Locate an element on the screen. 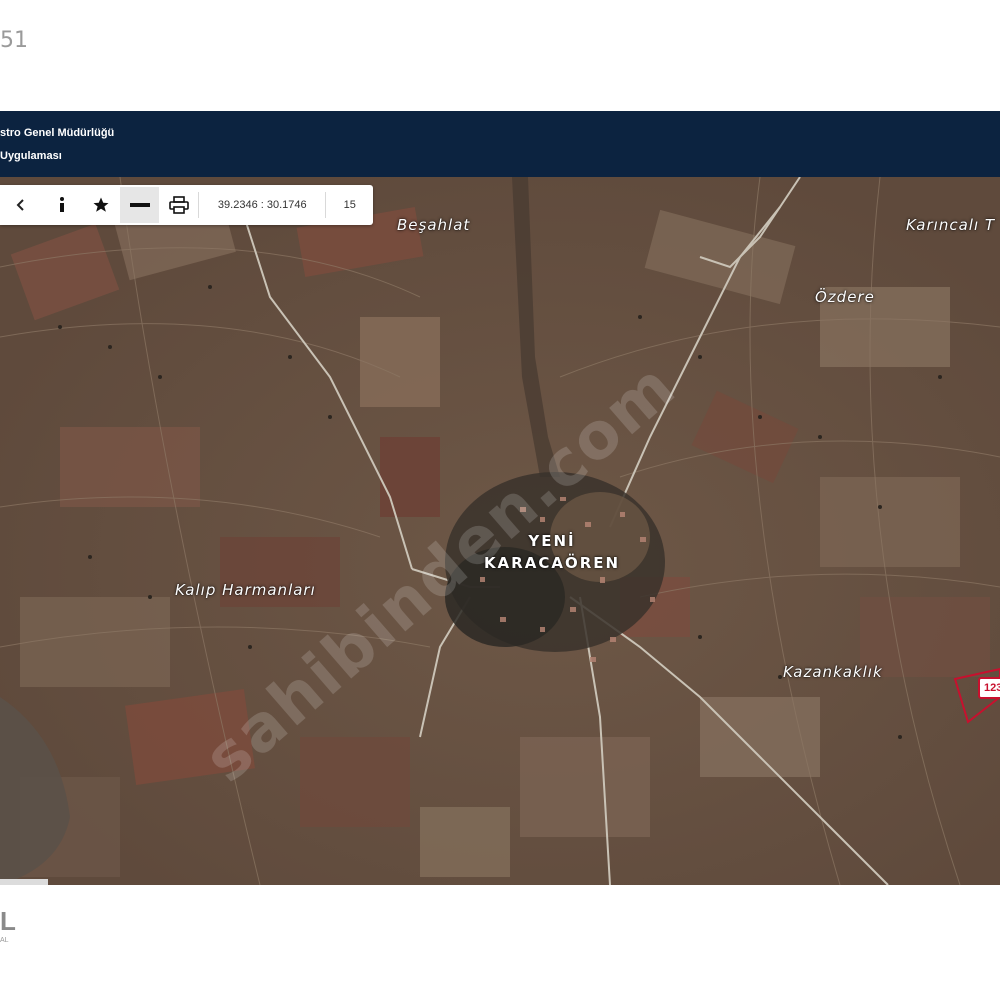 This screenshot has width=1000, height=1000. zoom-level-readout: 15 is located at coordinates (349, 205).